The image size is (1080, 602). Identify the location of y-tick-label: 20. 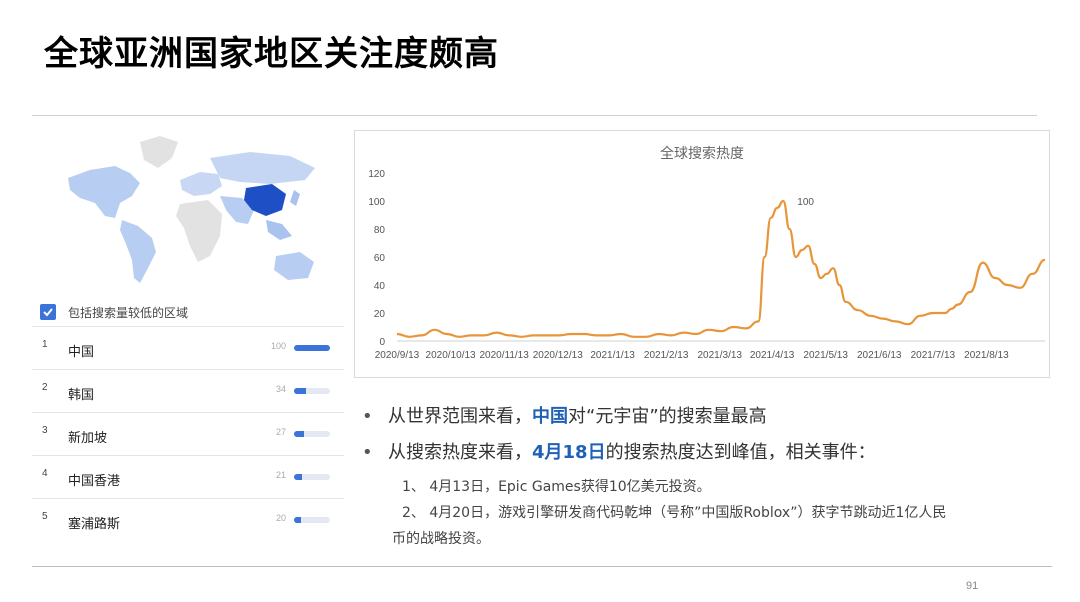
(380, 314).